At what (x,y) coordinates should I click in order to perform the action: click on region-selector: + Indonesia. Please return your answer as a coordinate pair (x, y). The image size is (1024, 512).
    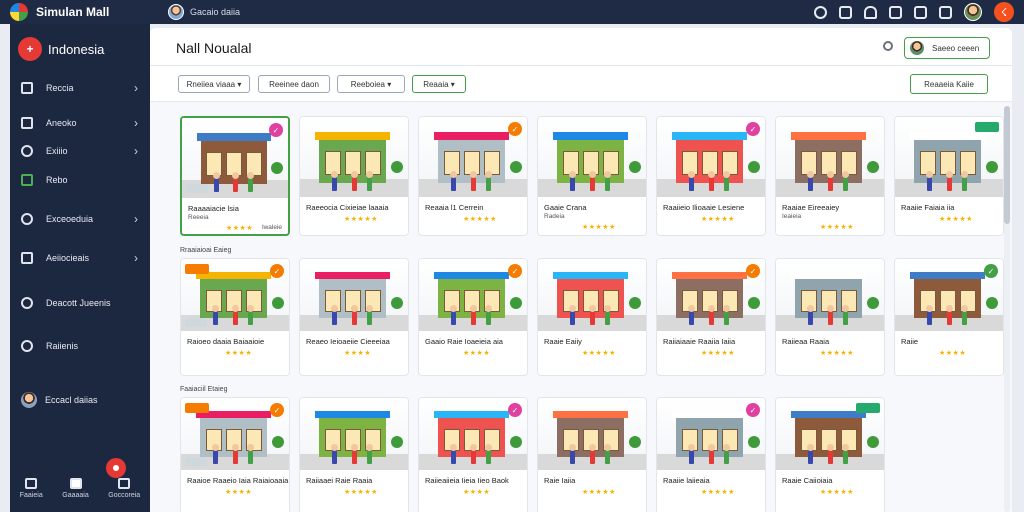
    Looking at the image, I should click on (80, 49).